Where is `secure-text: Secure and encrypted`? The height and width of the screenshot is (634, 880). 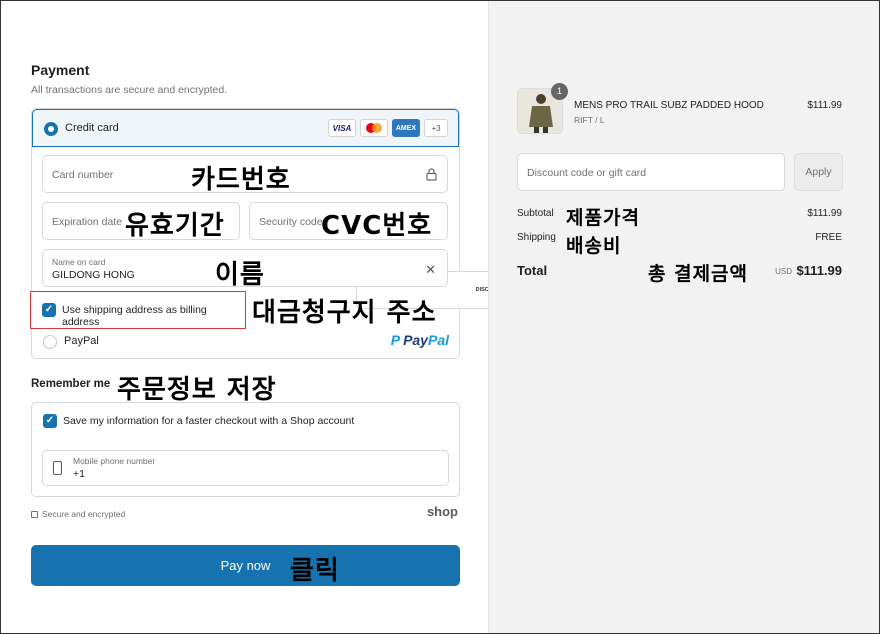
secure-text: Secure and encrypted is located at coordinates (84, 514).